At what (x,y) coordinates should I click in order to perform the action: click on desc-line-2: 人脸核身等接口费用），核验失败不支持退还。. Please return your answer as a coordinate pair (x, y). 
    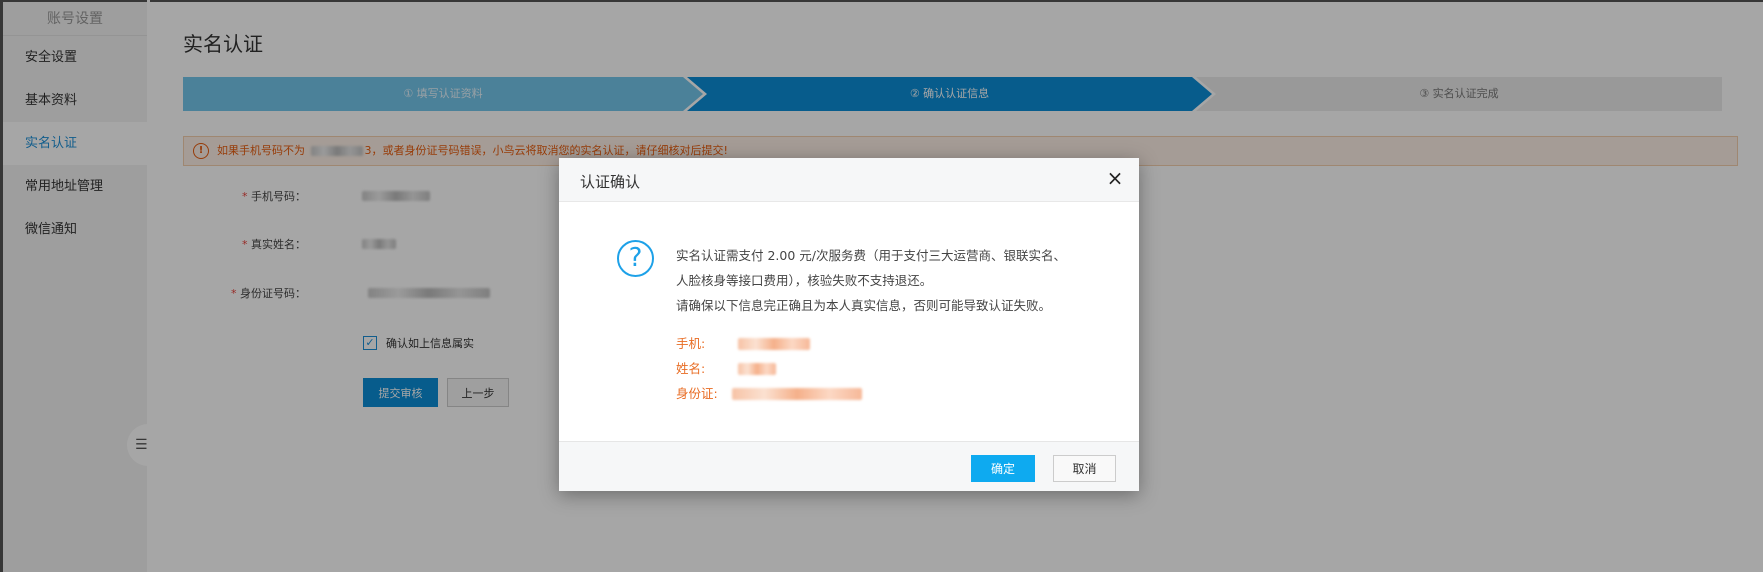
    Looking at the image, I should click on (804, 280).